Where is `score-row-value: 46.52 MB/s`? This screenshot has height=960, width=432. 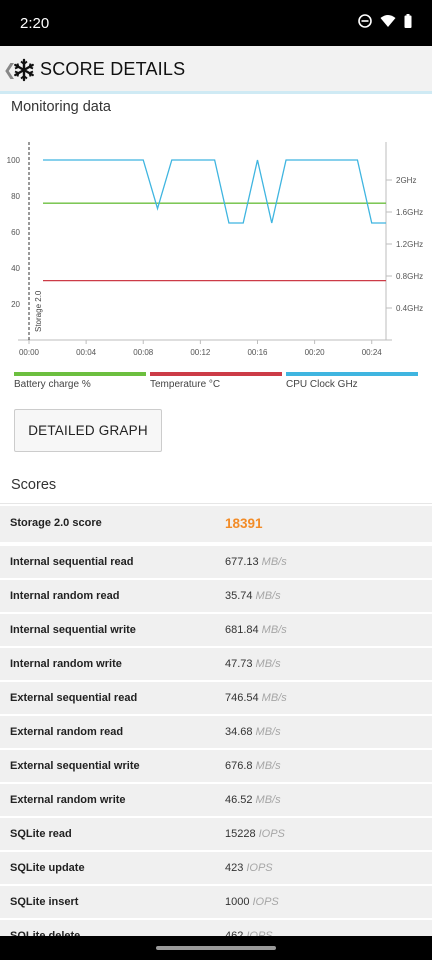
score-row-value: 46.52 MB/s is located at coordinates (253, 800).